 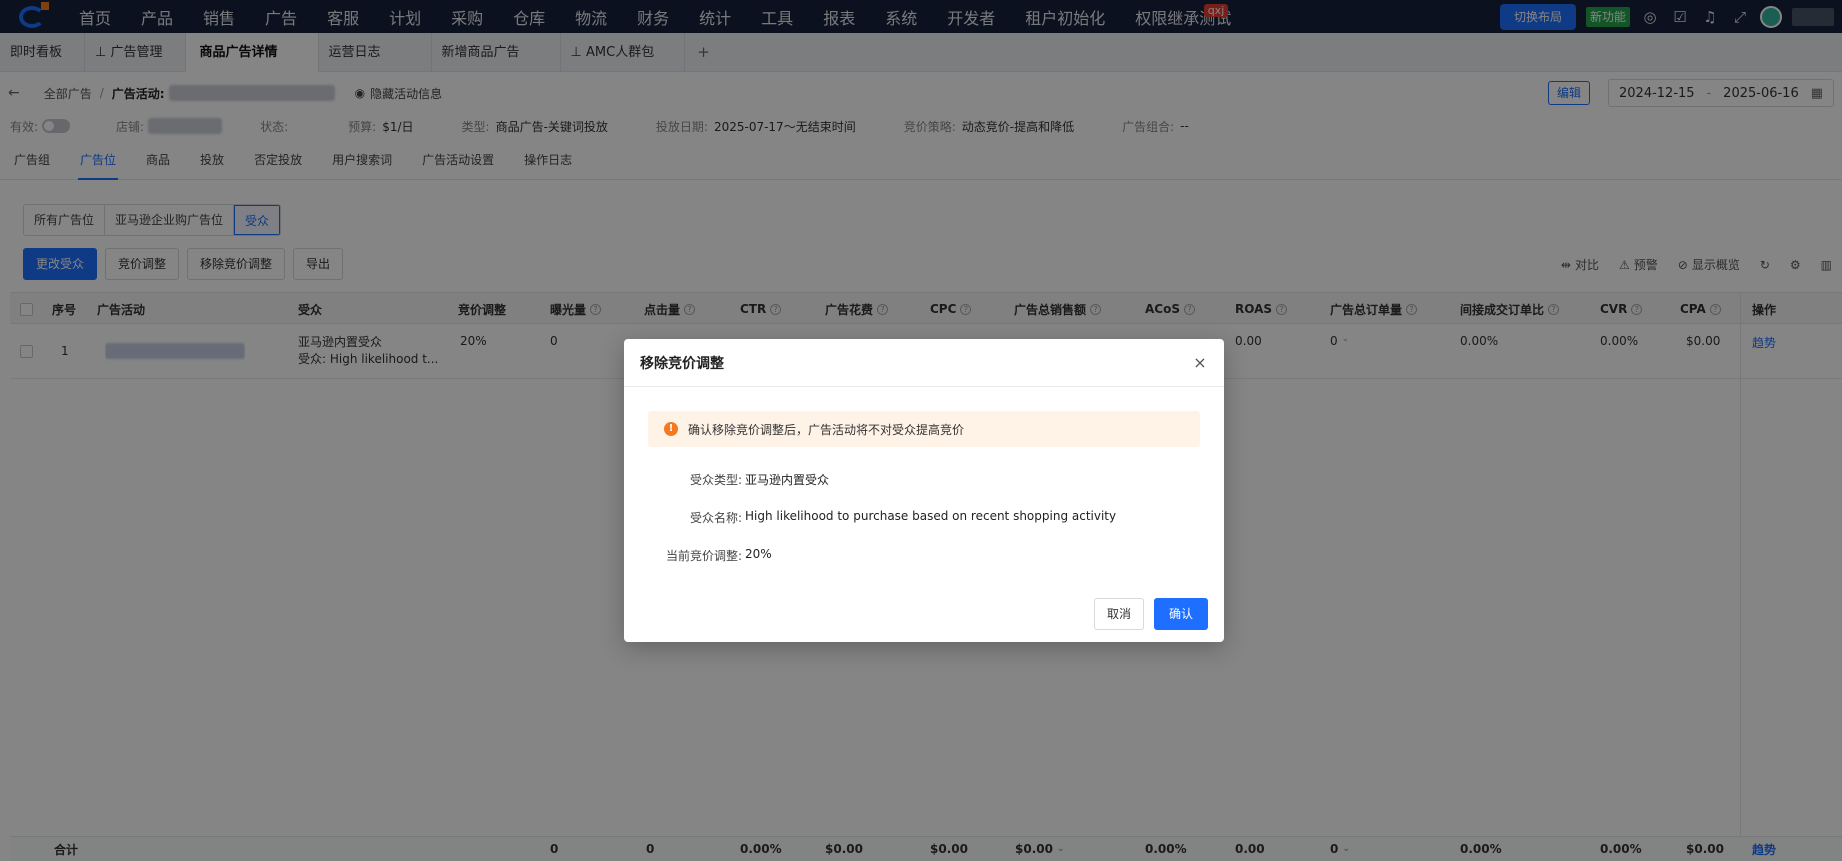 What do you see at coordinates (924, 555) in the screenshot?
I see `dialog-current-bid-row: 当前竞价调整: 20%` at bounding box center [924, 555].